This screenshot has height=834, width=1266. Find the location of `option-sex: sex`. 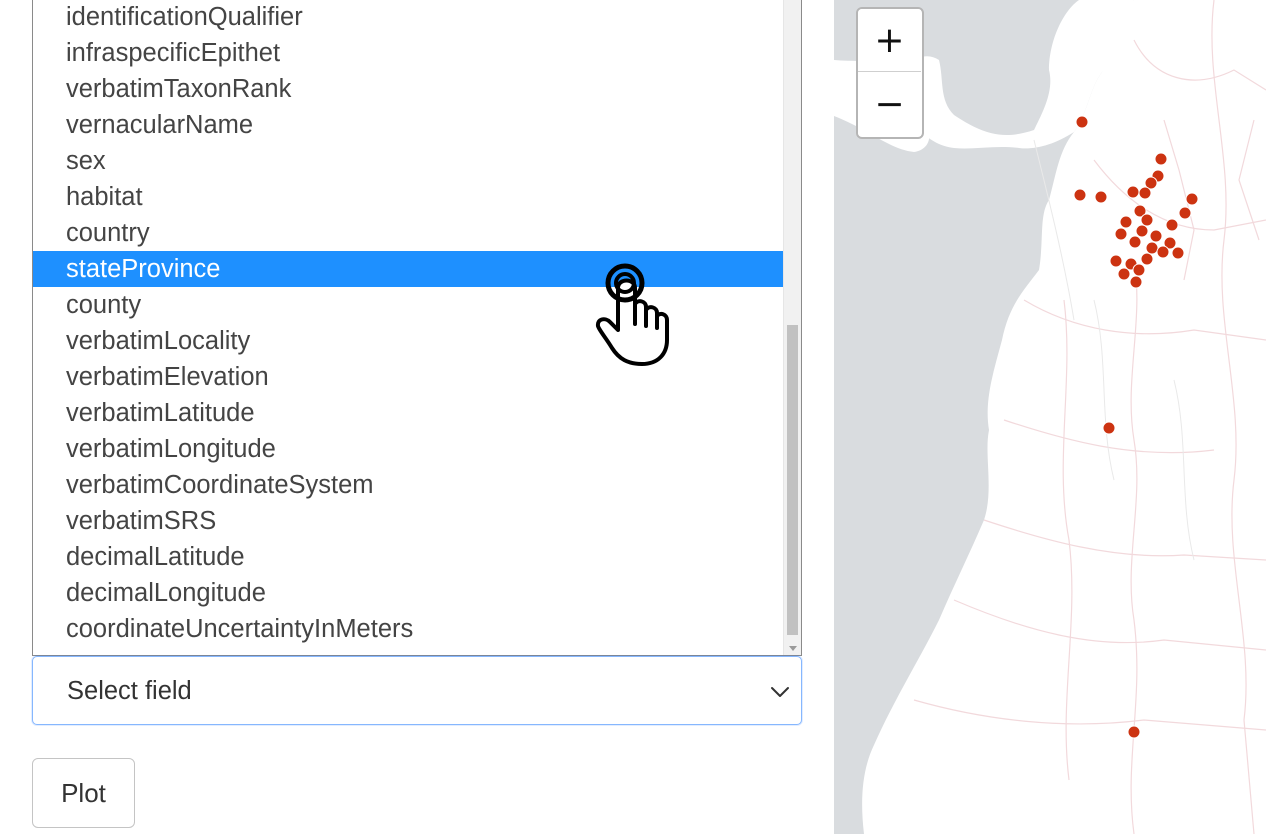

option-sex: sex is located at coordinates (408, 161).